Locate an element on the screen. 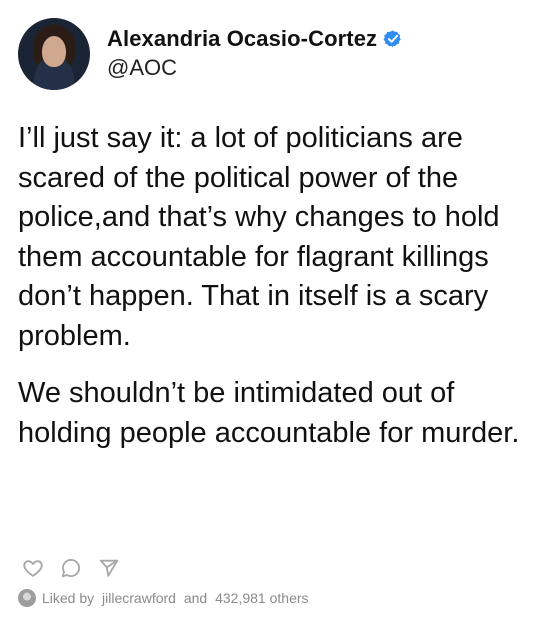  send-icon is located at coordinates (109, 568).